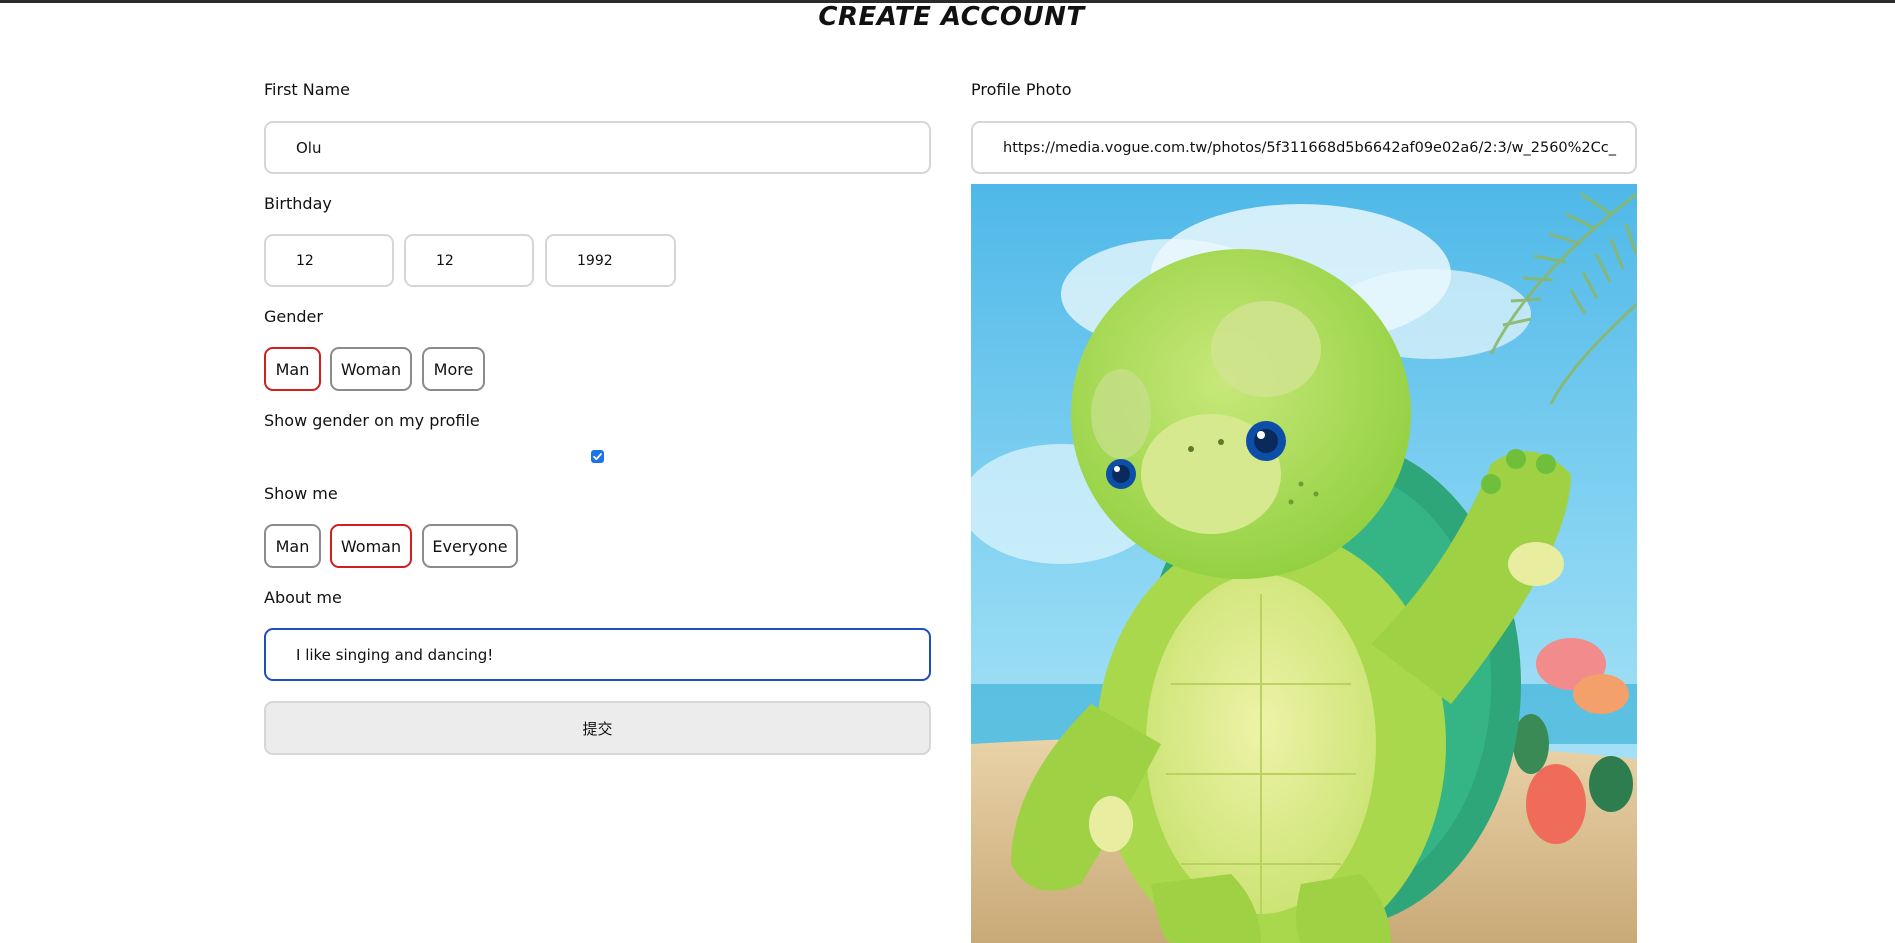  What do you see at coordinates (469, 260) in the screenshot?
I see `birthday-month-input: 12` at bounding box center [469, 260].